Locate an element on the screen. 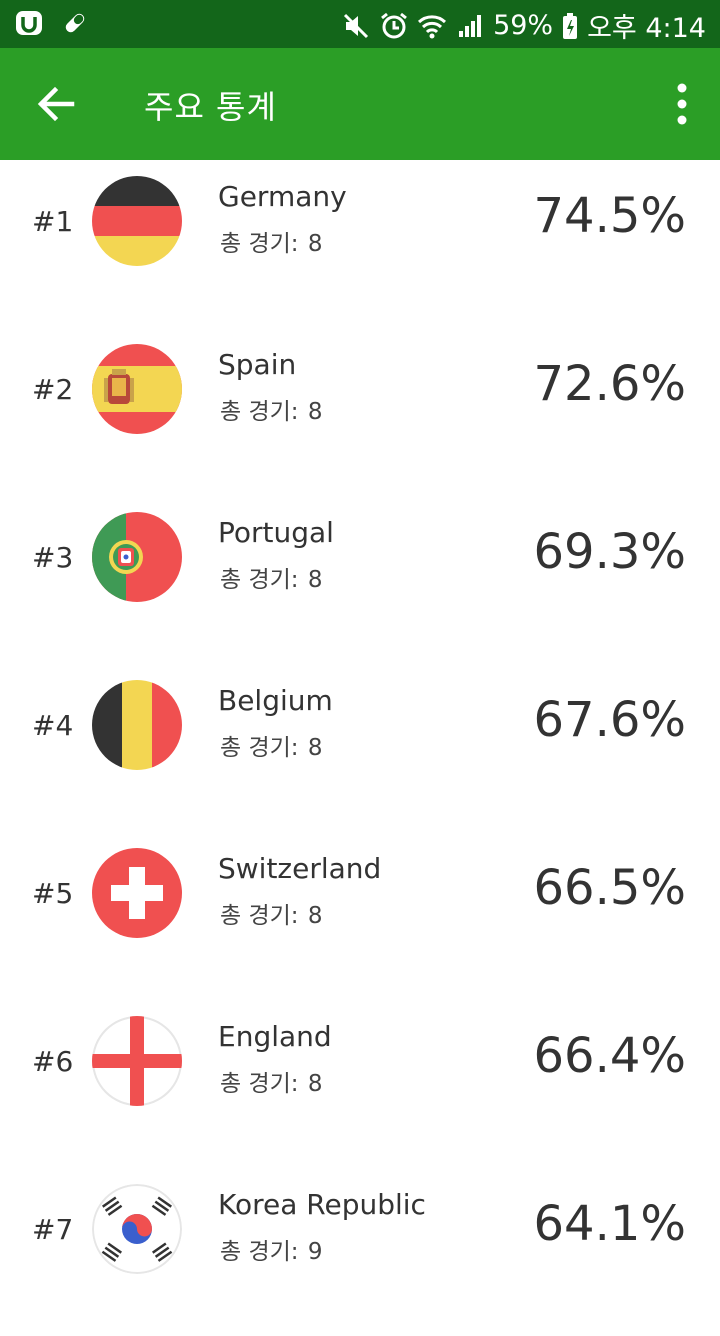 The image size is (720, 1336). team-name: Belgium is located at coordinates (275, 700).